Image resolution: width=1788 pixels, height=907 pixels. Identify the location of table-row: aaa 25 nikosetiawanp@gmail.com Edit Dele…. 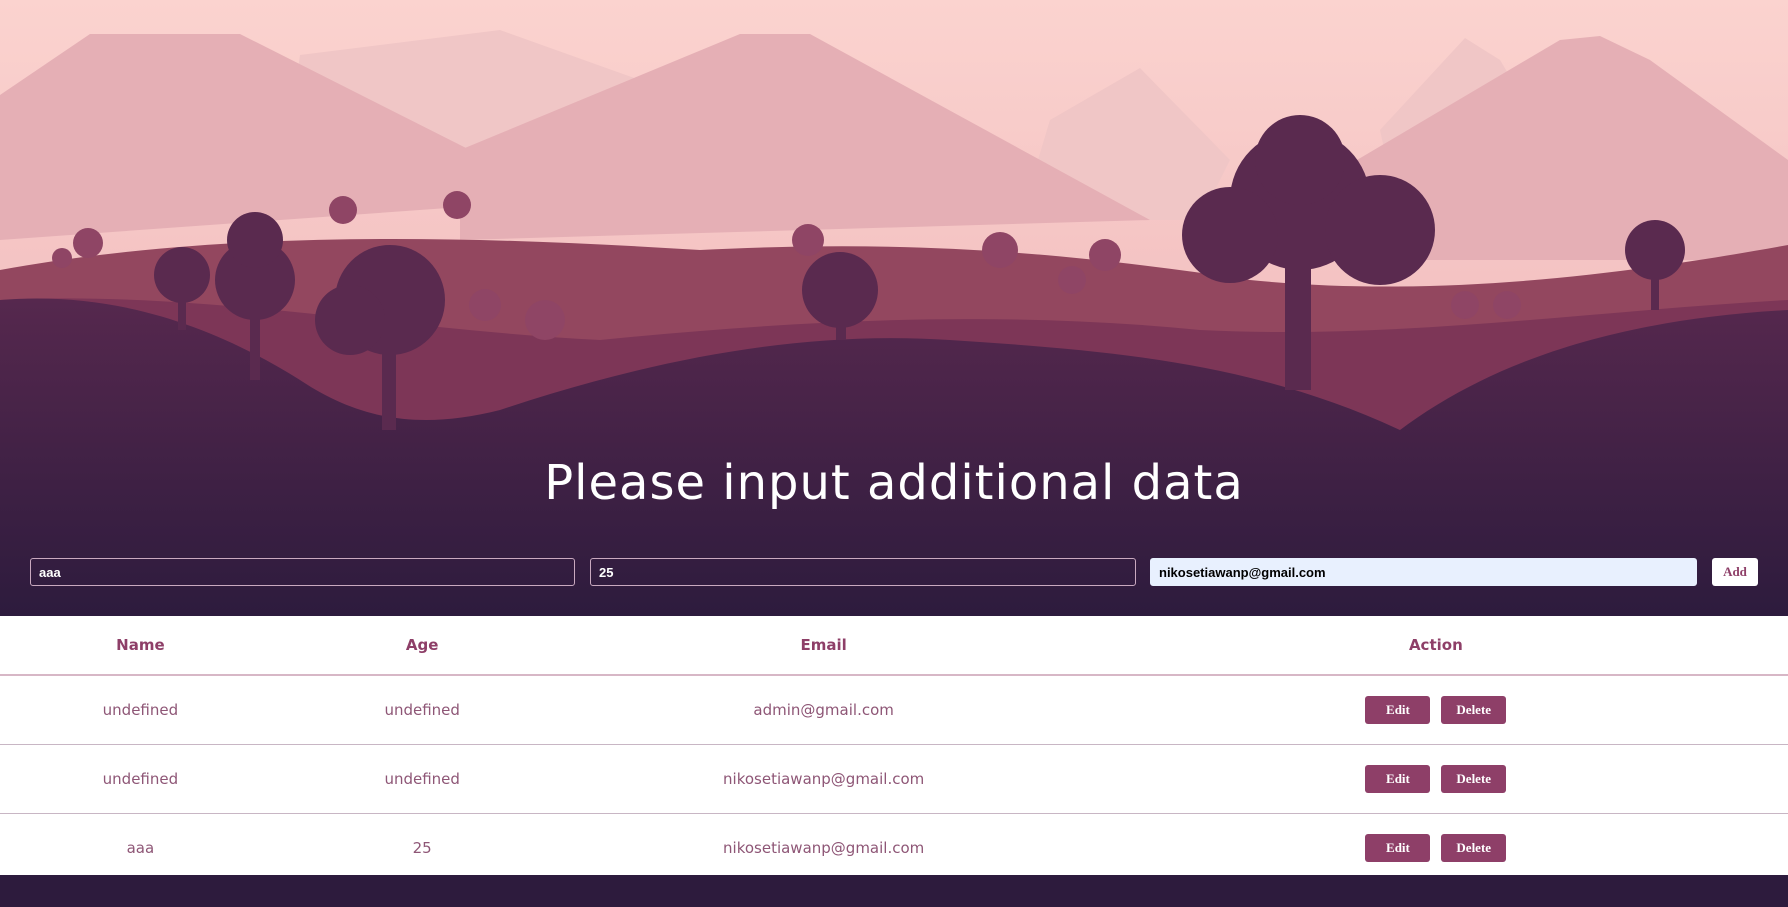
(894, 848).